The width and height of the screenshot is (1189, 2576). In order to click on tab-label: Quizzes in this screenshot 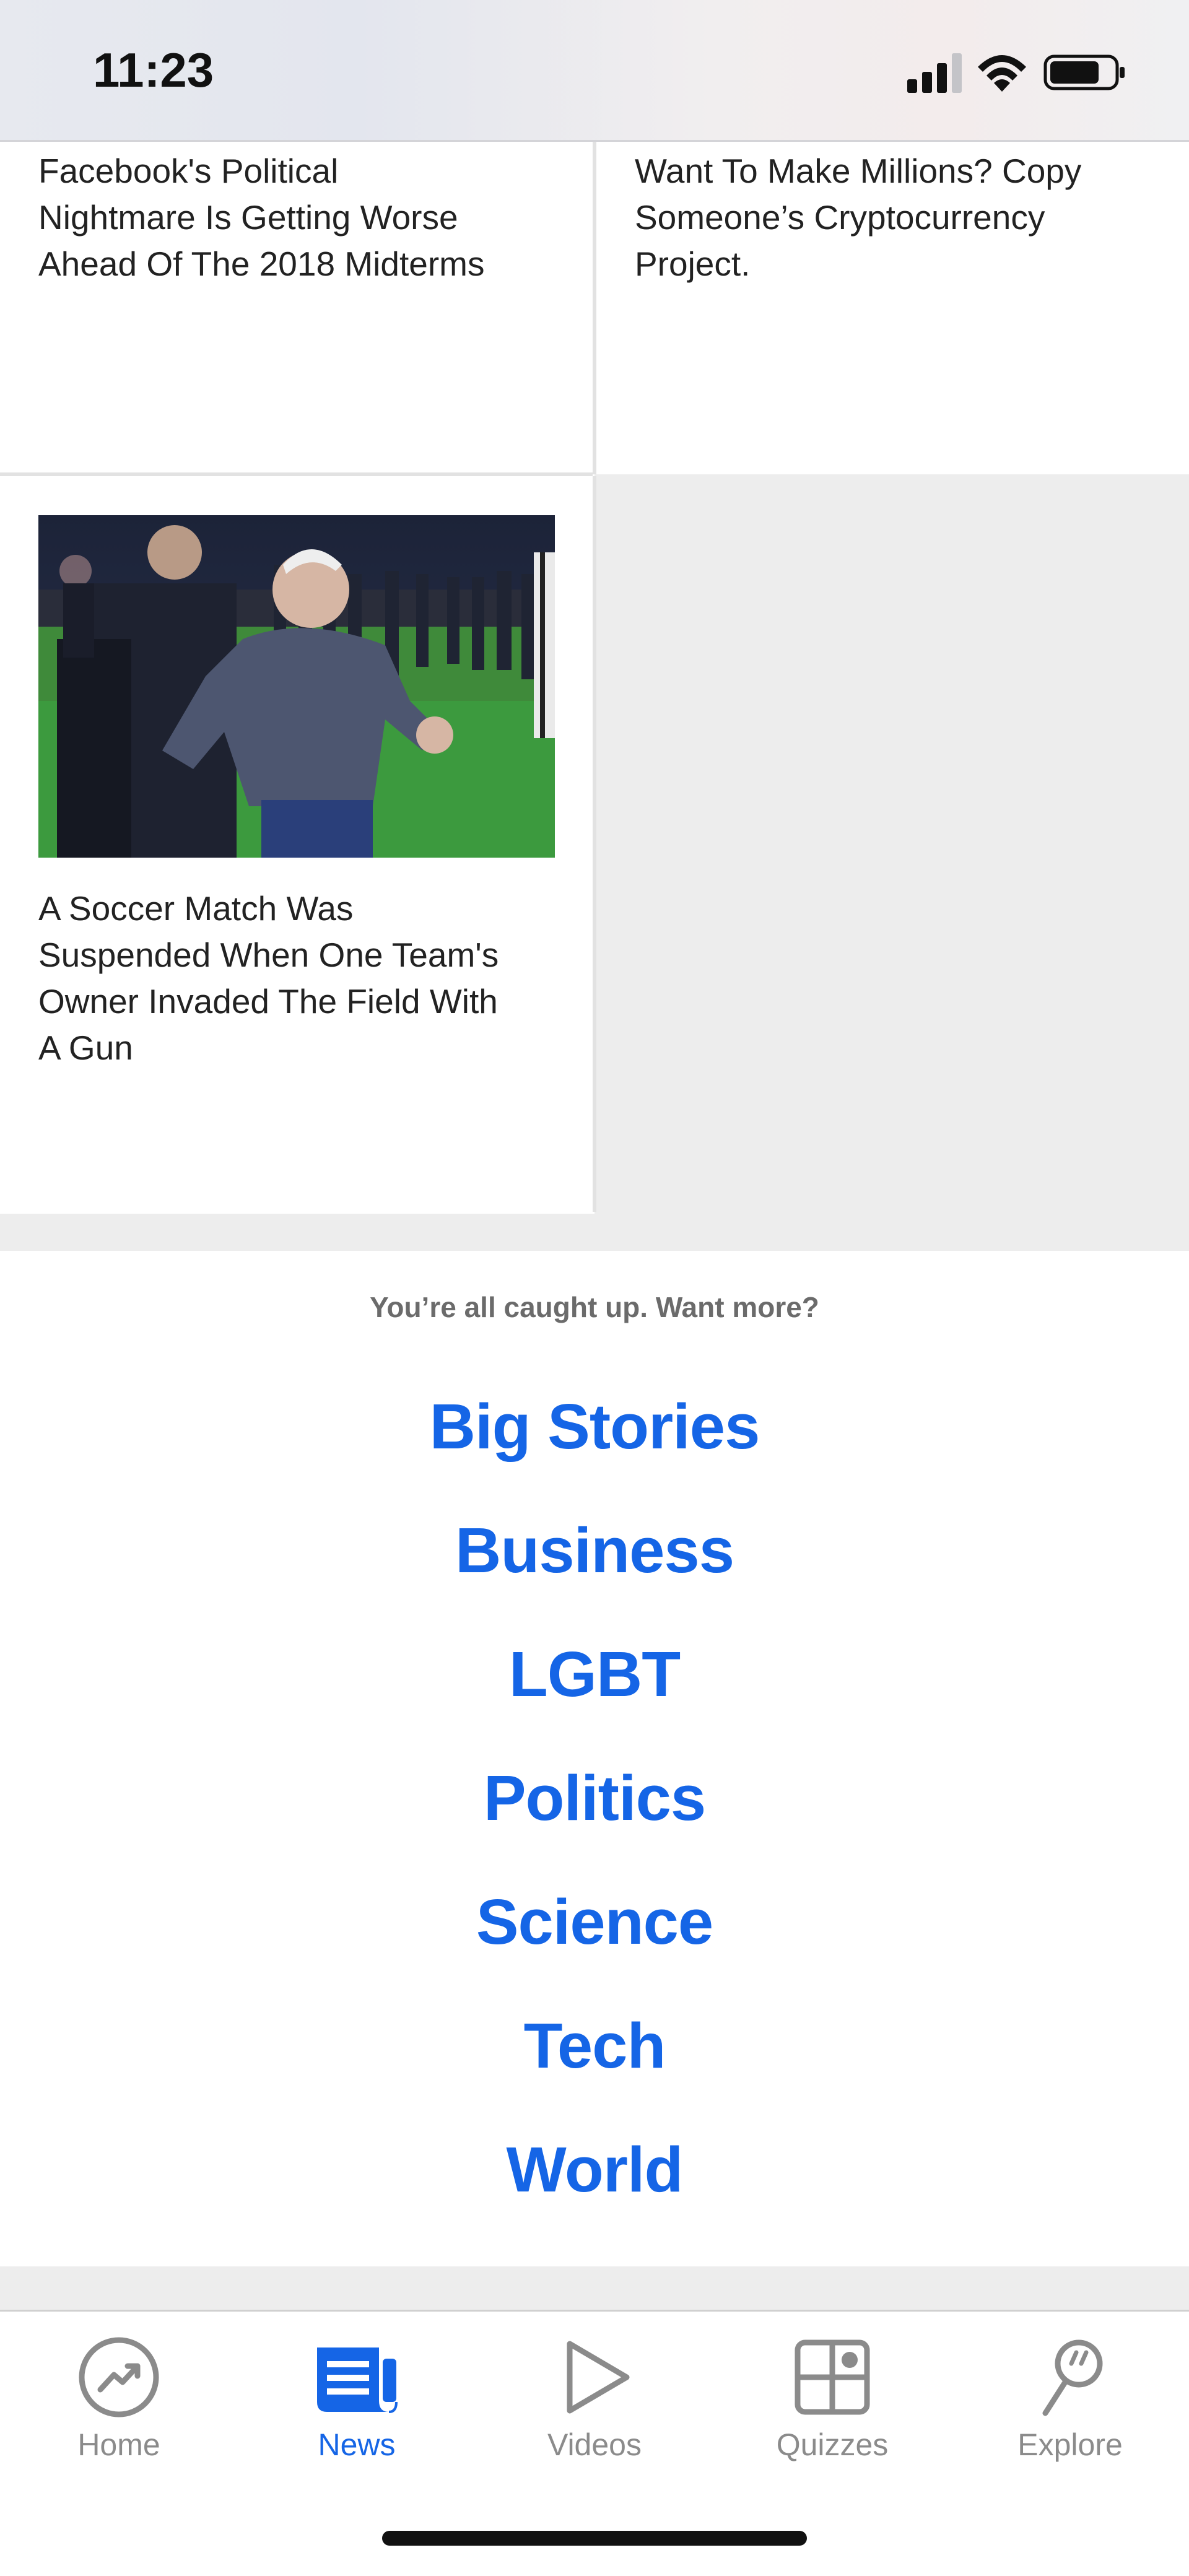, I will do `click(832, 2444)`.